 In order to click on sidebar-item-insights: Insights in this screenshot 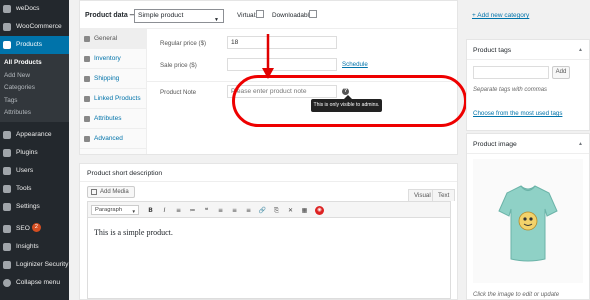, I will do `click(34, 247)`.